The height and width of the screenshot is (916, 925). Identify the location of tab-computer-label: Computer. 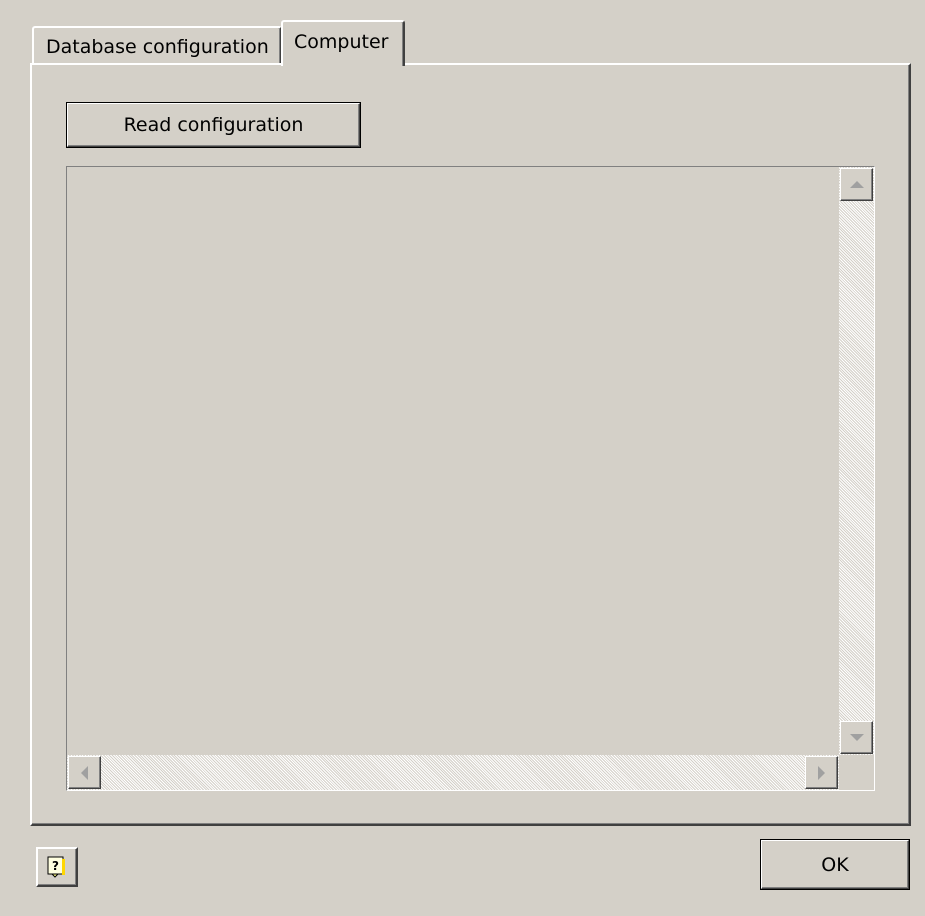
(341, 42).